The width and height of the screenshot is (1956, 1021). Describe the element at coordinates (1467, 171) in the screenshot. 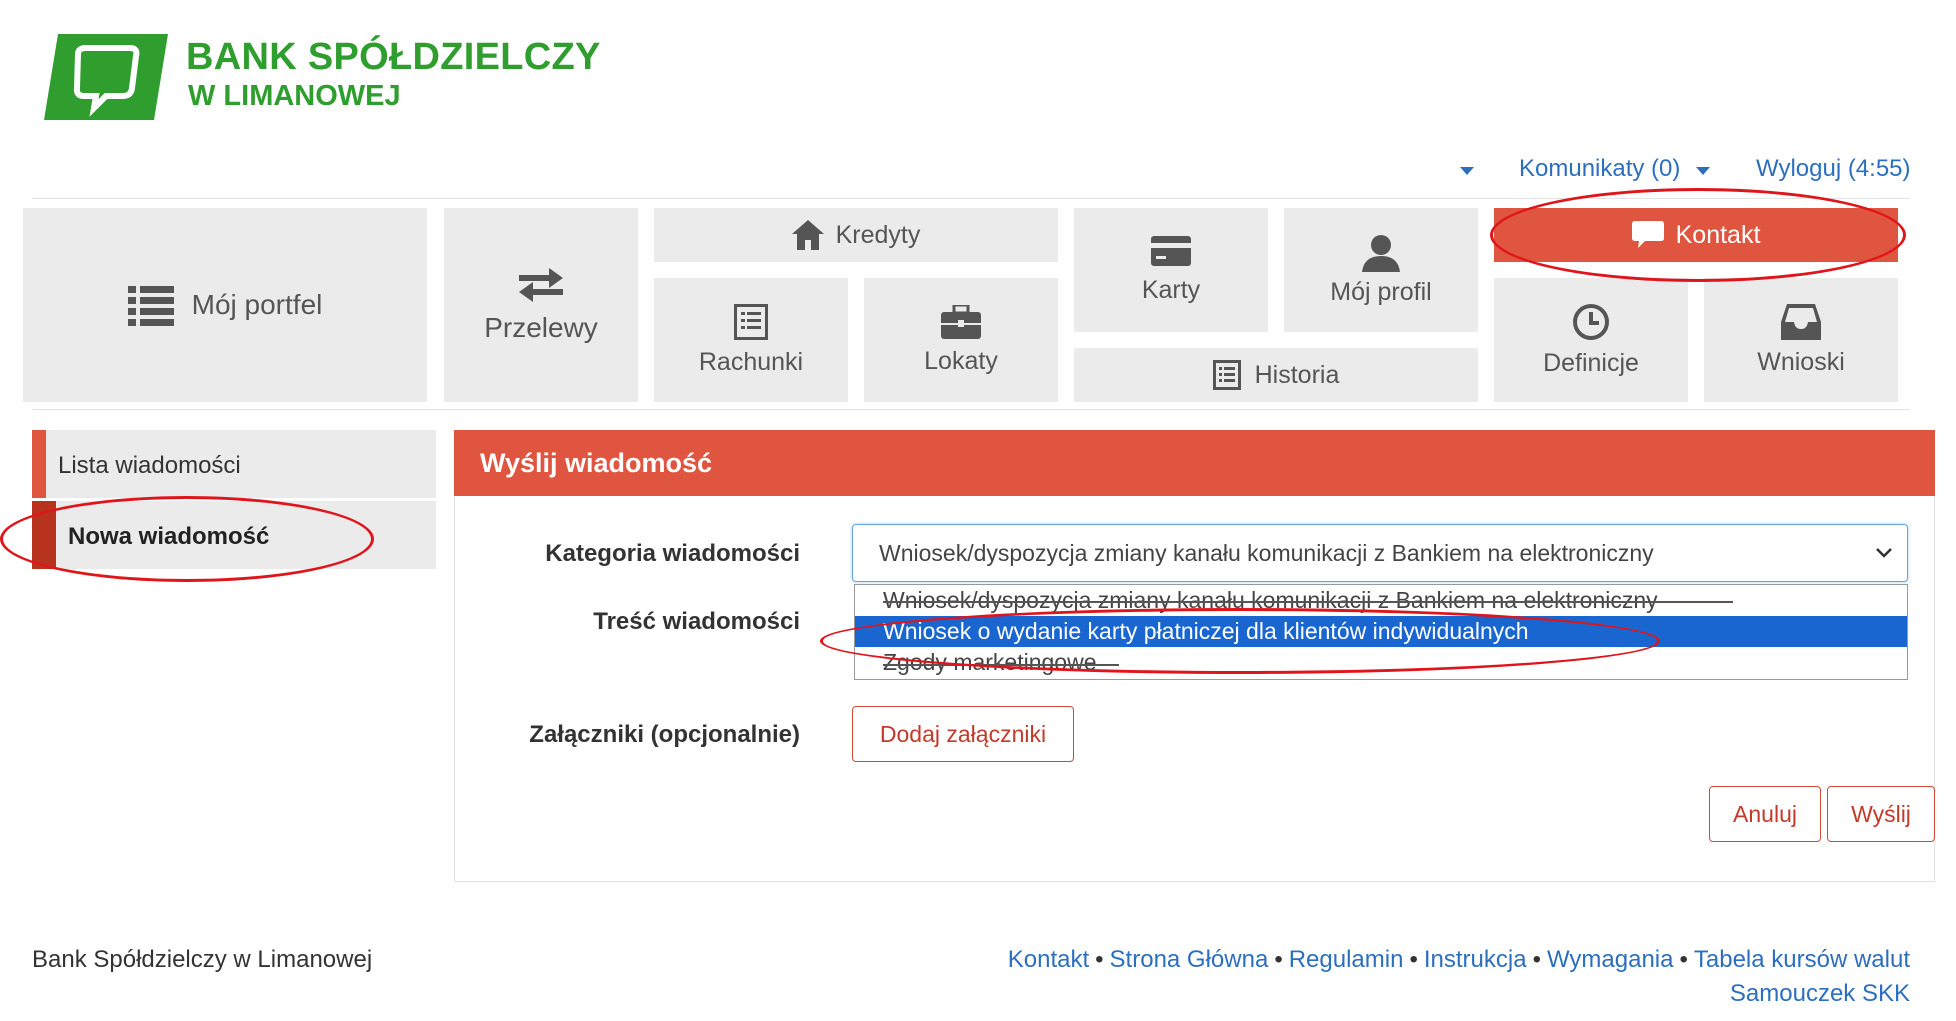

I see `account-dropdown-caret-icon` at that location.